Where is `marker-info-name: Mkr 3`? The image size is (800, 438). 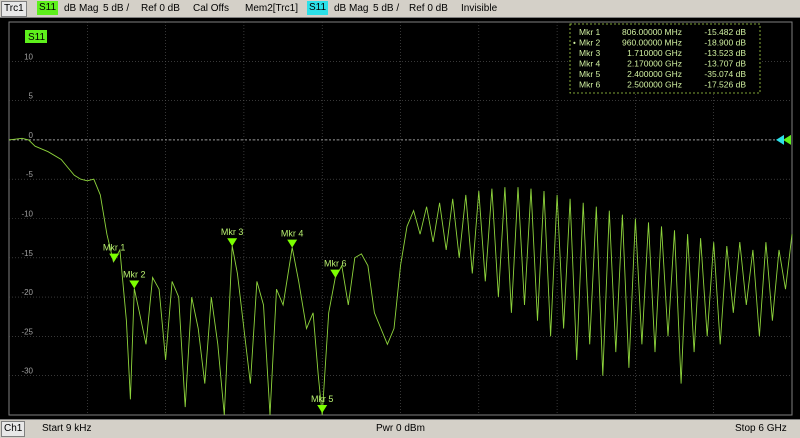 marker-info-name: Mkr 3 is located at coordinates (590, 53).